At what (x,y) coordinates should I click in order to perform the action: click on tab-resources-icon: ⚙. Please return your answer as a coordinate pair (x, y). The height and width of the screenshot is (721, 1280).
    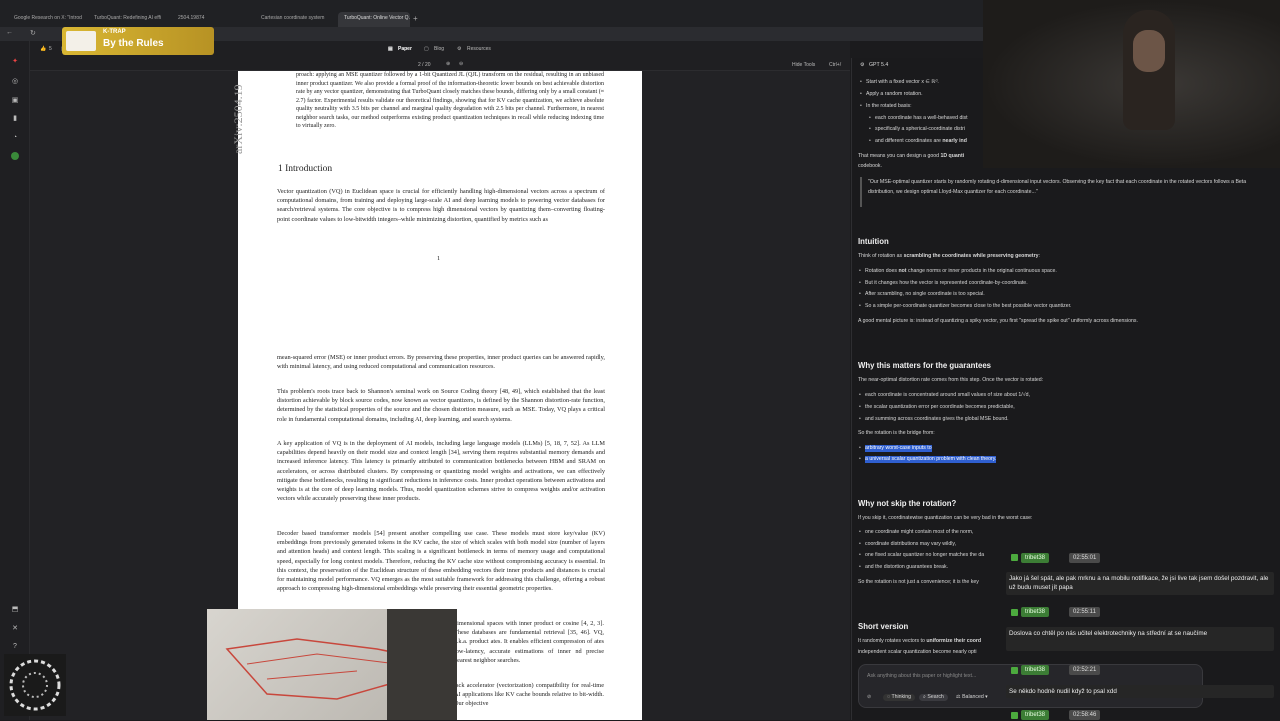
    Looking at the image, I should click on (459, 49).